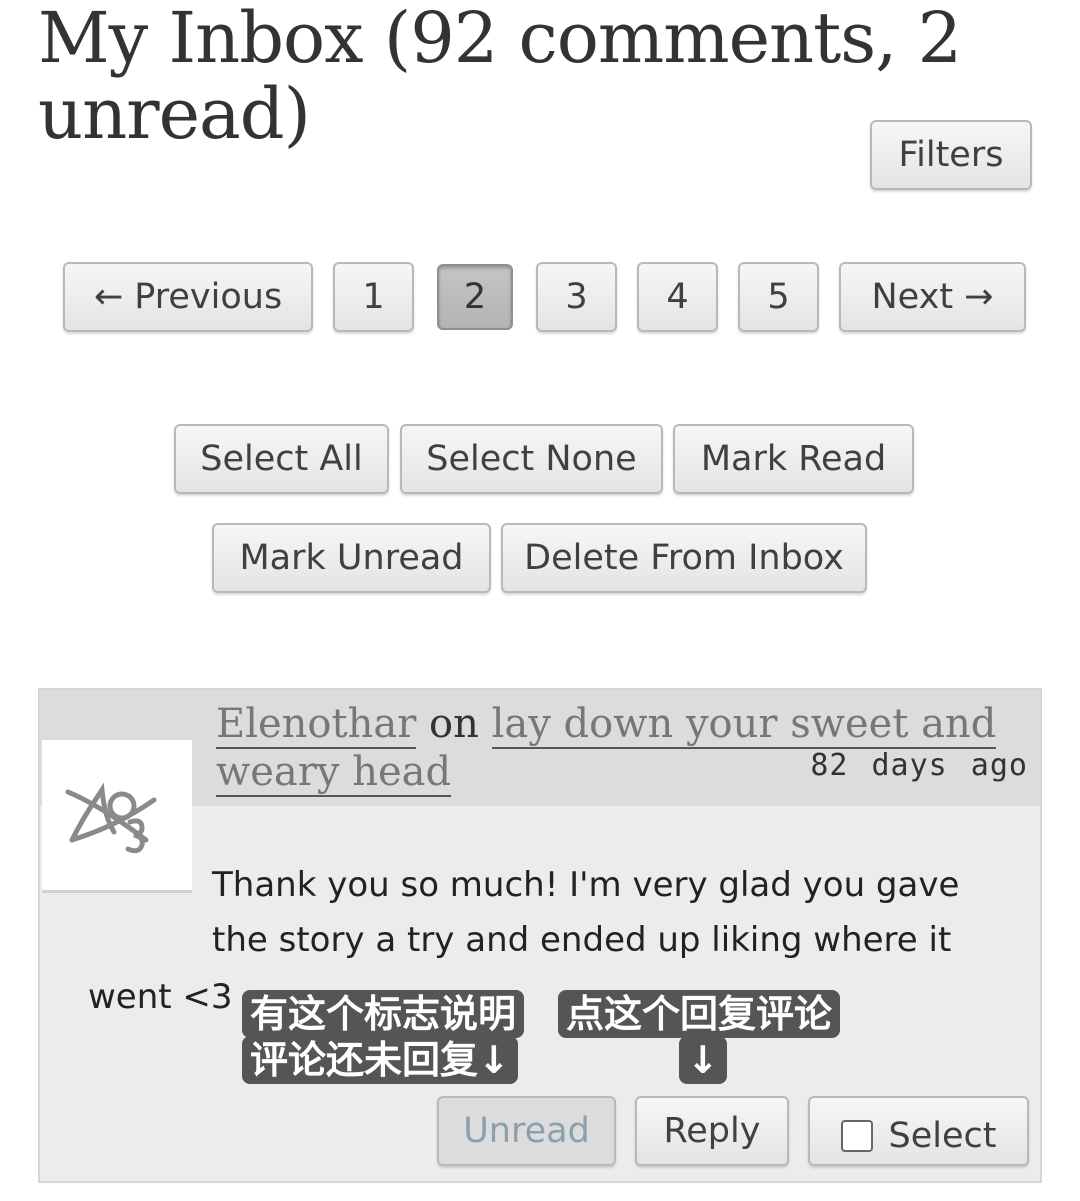  What do you see at coordinates (703, 1060) in the screenshot?
I see `annotation-reply-note-2: ↓` at bounding box center [703, 1060].